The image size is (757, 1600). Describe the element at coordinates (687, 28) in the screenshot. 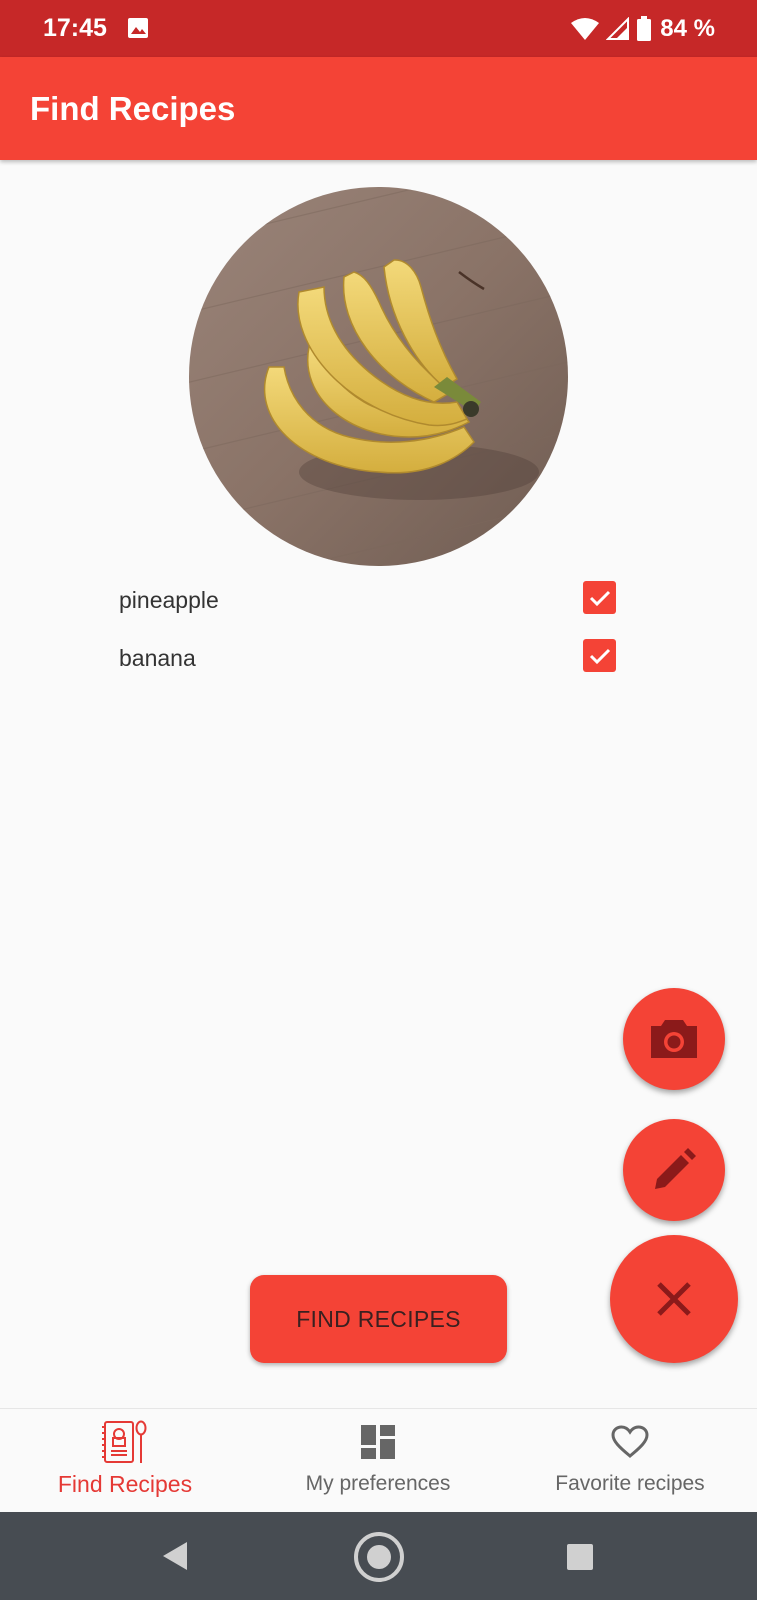

I see `battery-percentage: 84 %` at that location.